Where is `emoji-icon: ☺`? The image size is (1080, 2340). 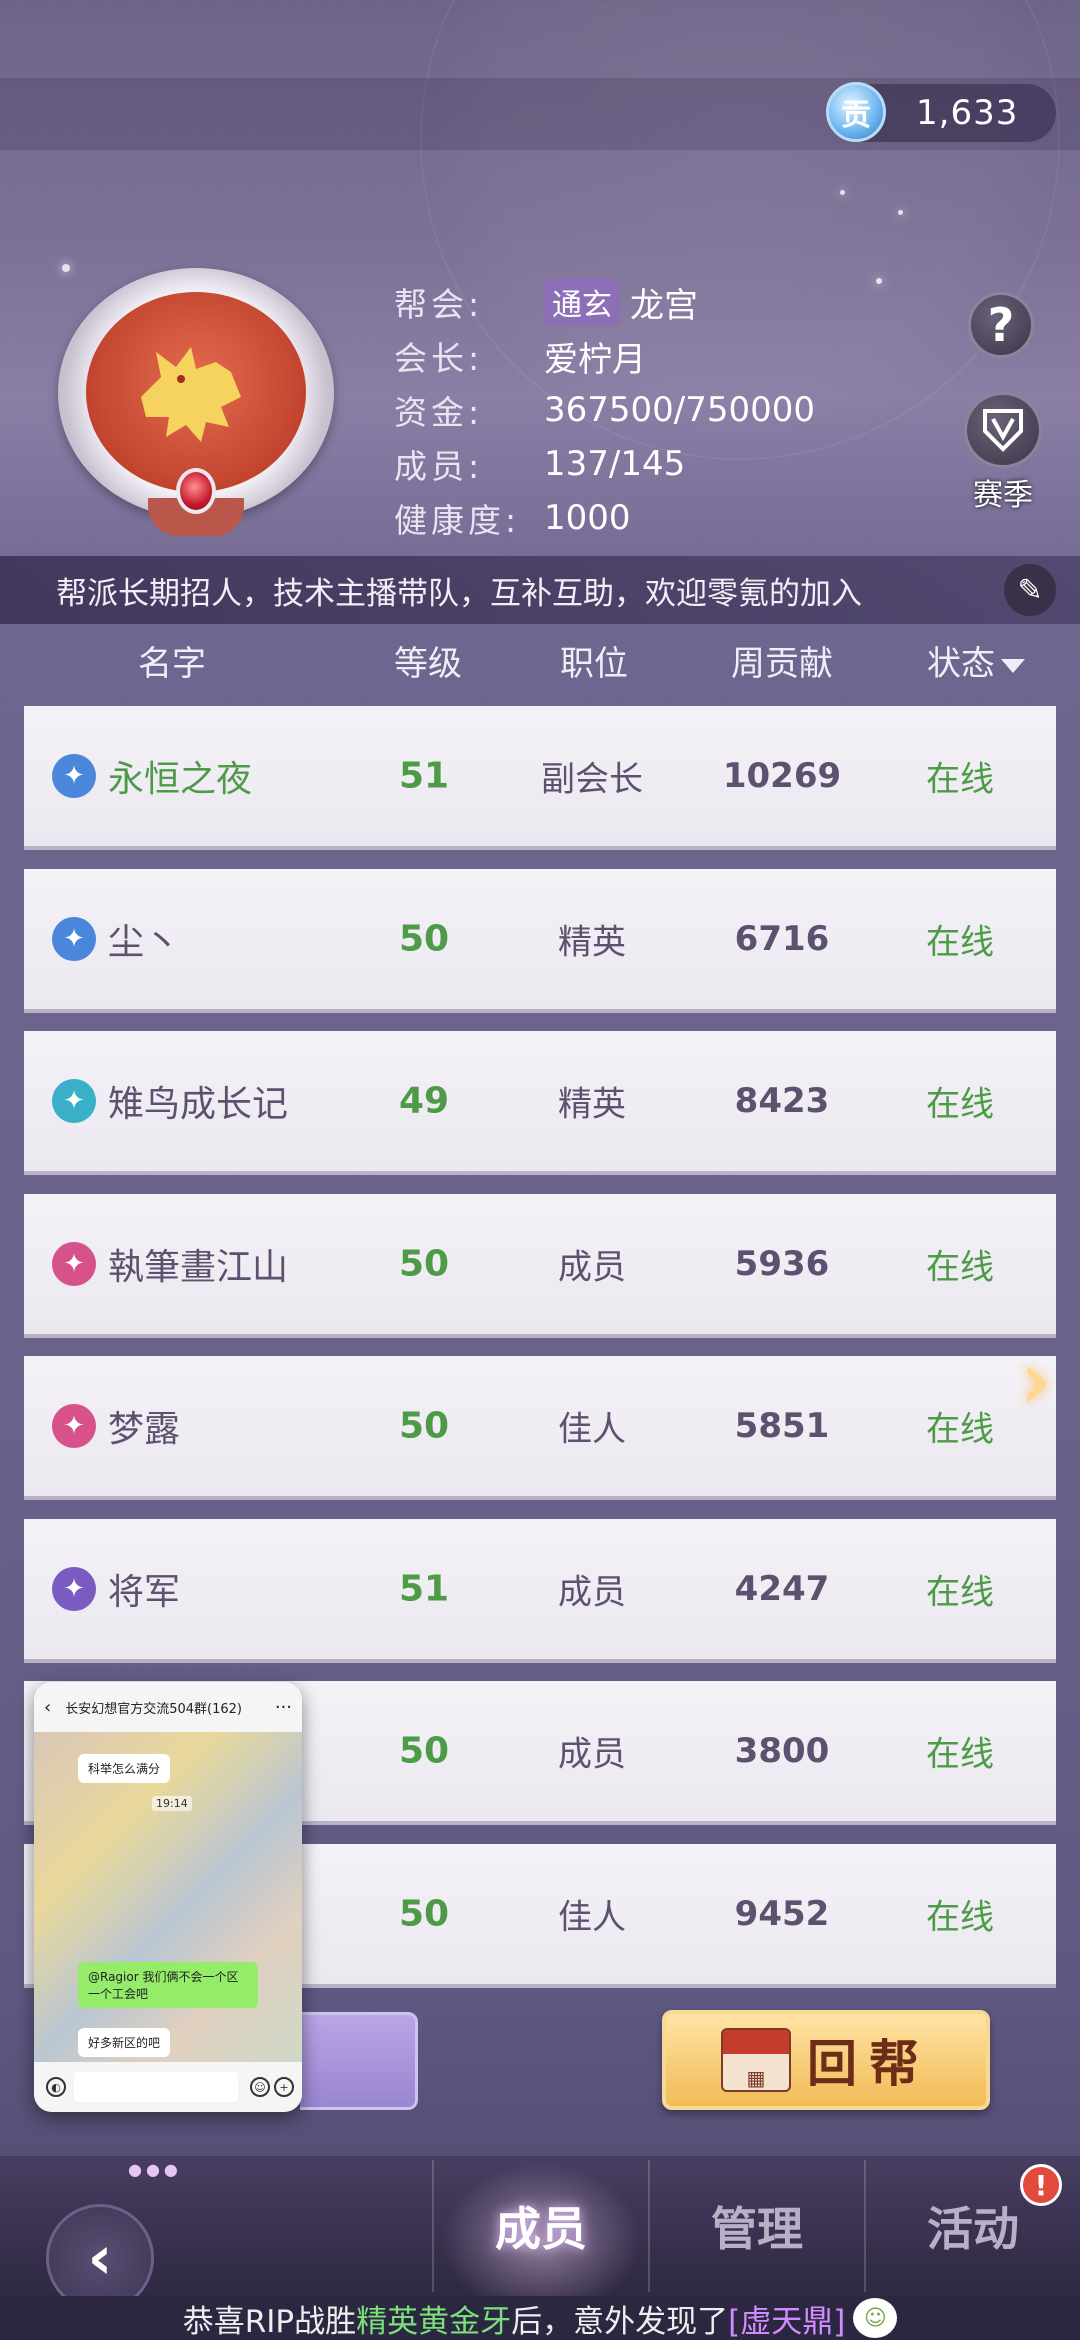
emoji-icon: ☺ is located at coordinates (260, 2087).